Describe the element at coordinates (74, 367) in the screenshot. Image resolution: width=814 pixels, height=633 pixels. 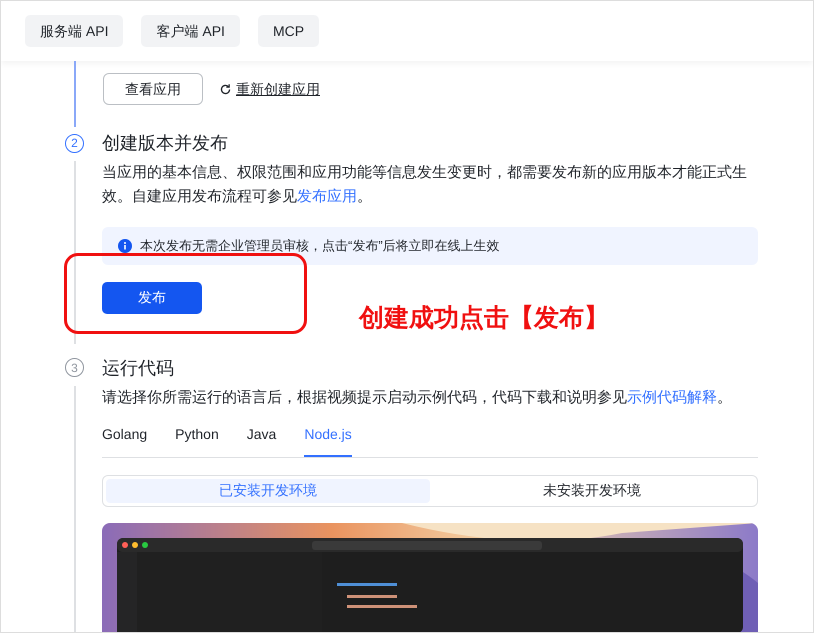
I see `step-number: 3` at that location.